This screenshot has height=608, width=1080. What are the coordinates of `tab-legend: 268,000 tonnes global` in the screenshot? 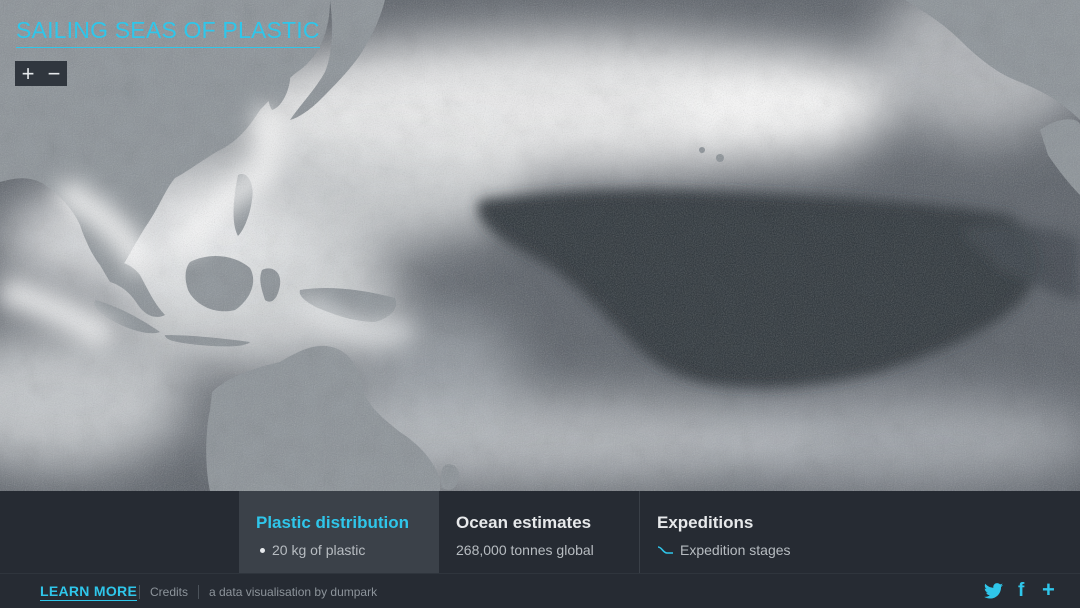 It's located at (547, 550).